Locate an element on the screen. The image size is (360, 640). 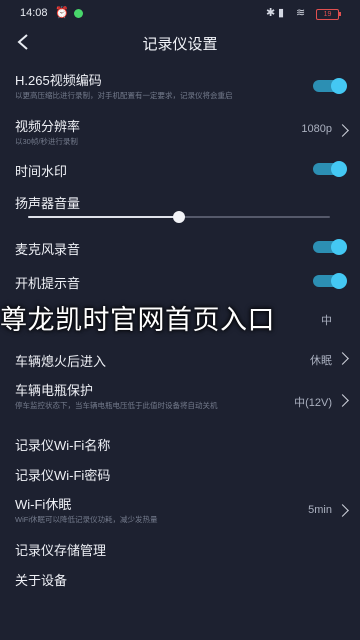
overlay-banner-text: 尊龙凯时官网首页入口 is located at coordinates (137, 320).